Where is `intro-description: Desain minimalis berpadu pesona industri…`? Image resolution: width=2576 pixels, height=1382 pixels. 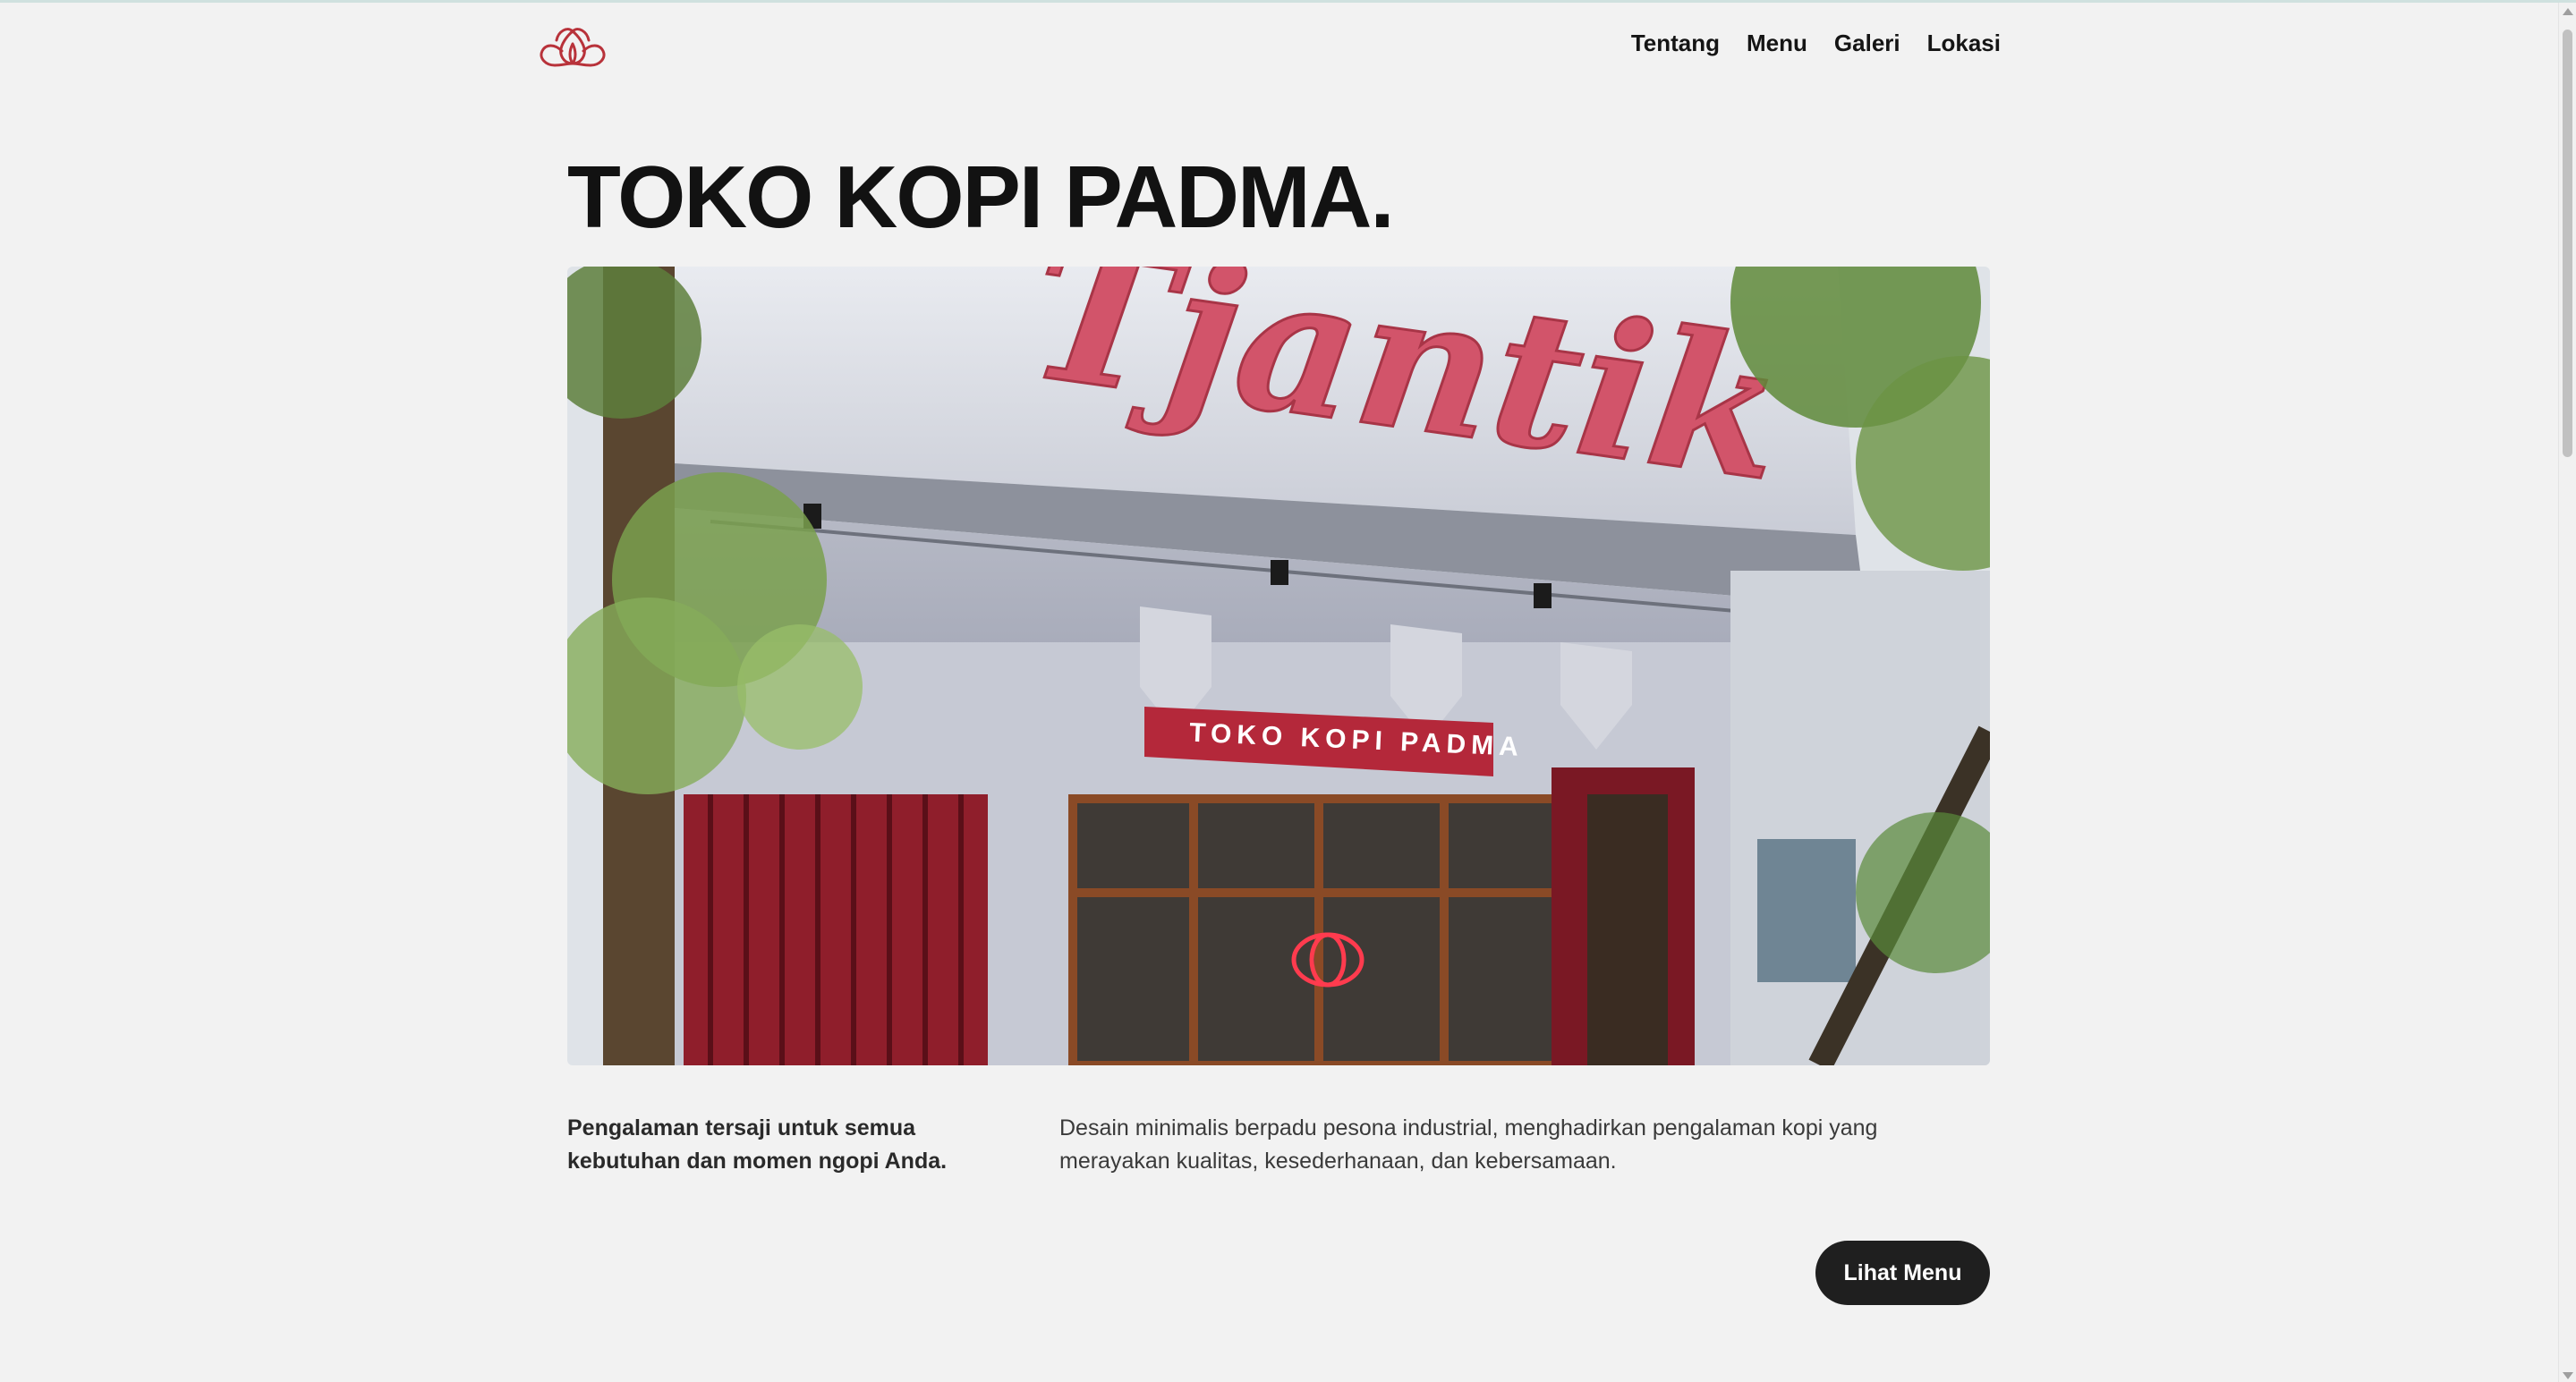
intro-description: Desain minimalis berpadu pesona industri… is located at coordinates (1468, 1144).